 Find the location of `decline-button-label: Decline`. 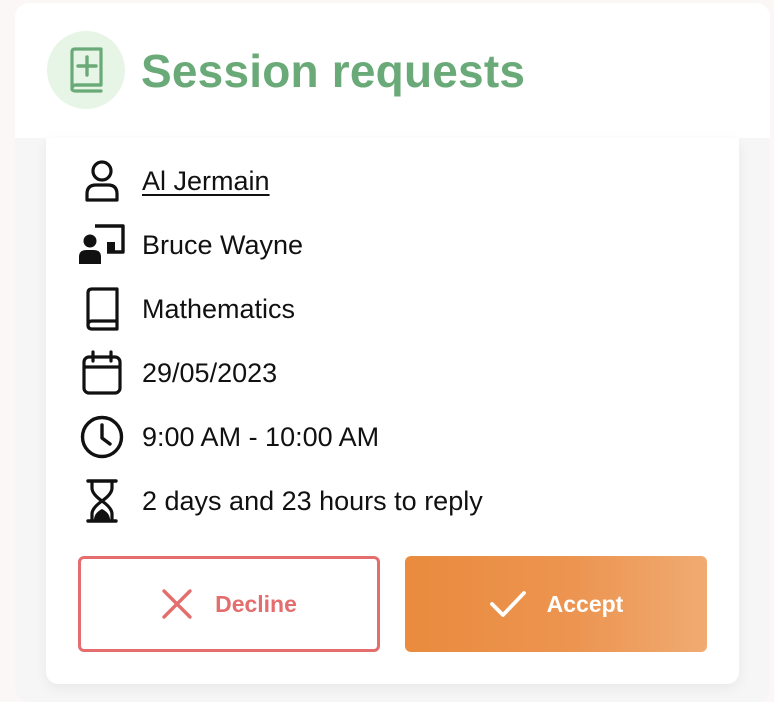

decline-button-label: Decline is located at coordinates (256, 603).